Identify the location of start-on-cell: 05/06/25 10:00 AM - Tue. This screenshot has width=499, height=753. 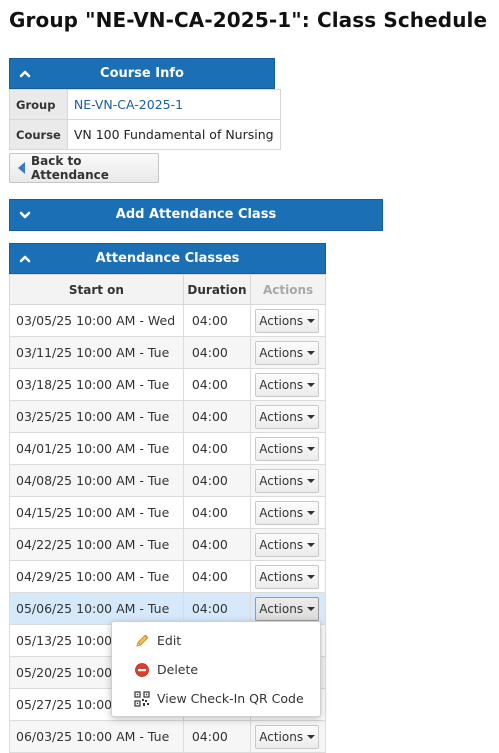
(96, 608).